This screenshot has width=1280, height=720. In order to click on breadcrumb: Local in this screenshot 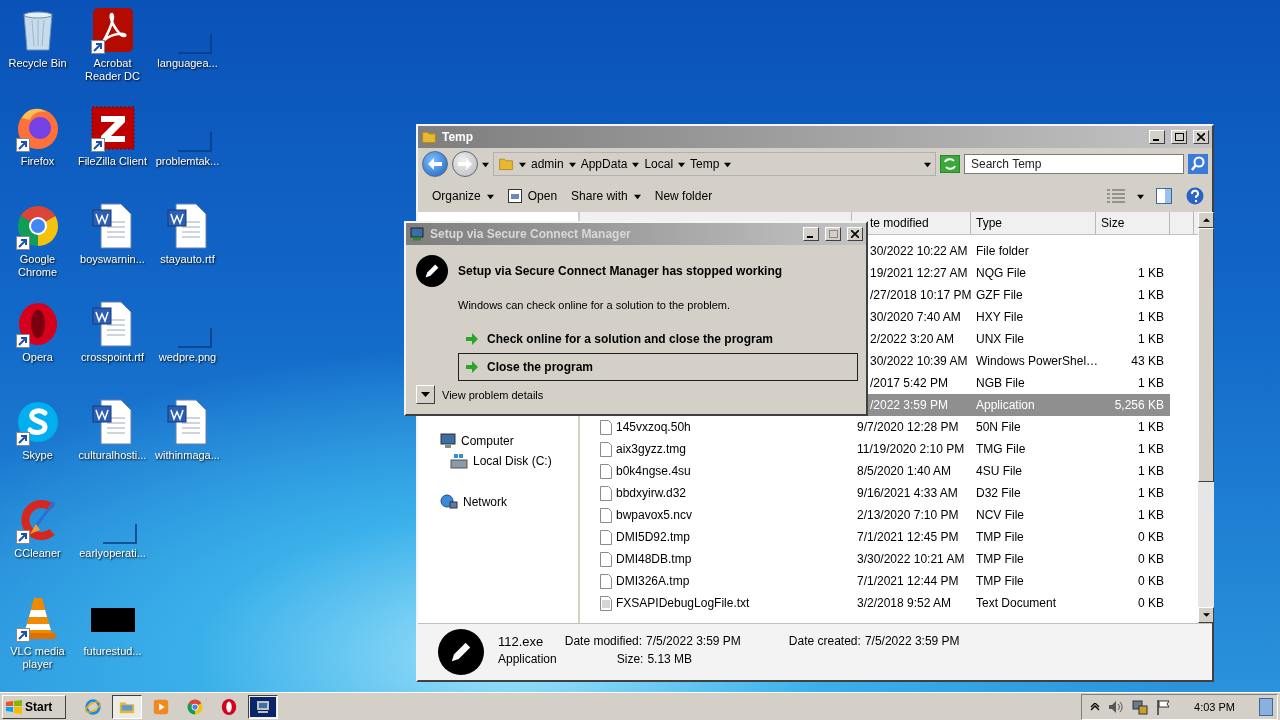, I will do `click(659, 164)`.